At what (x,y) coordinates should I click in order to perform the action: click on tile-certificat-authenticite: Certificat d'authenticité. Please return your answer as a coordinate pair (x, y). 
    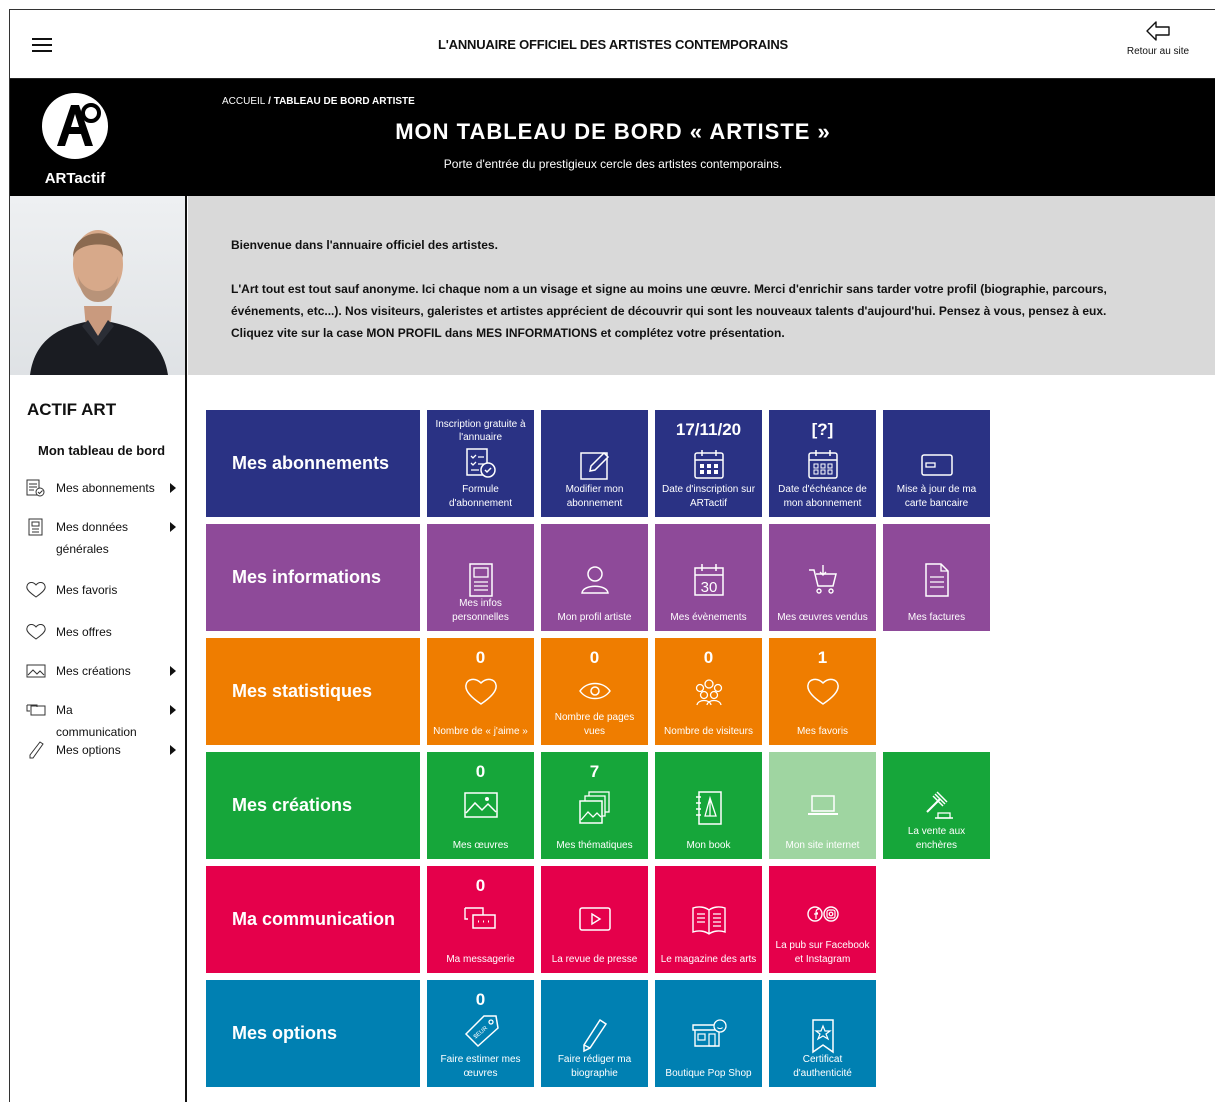
    Looking at the image, I should click on (822, 1033).